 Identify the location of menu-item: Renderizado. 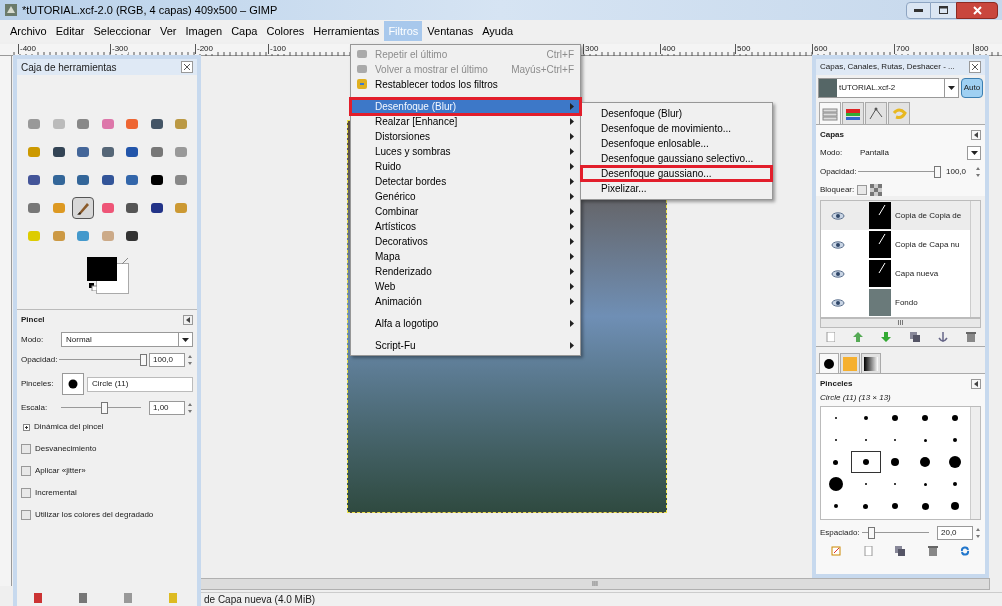
(465, 271).